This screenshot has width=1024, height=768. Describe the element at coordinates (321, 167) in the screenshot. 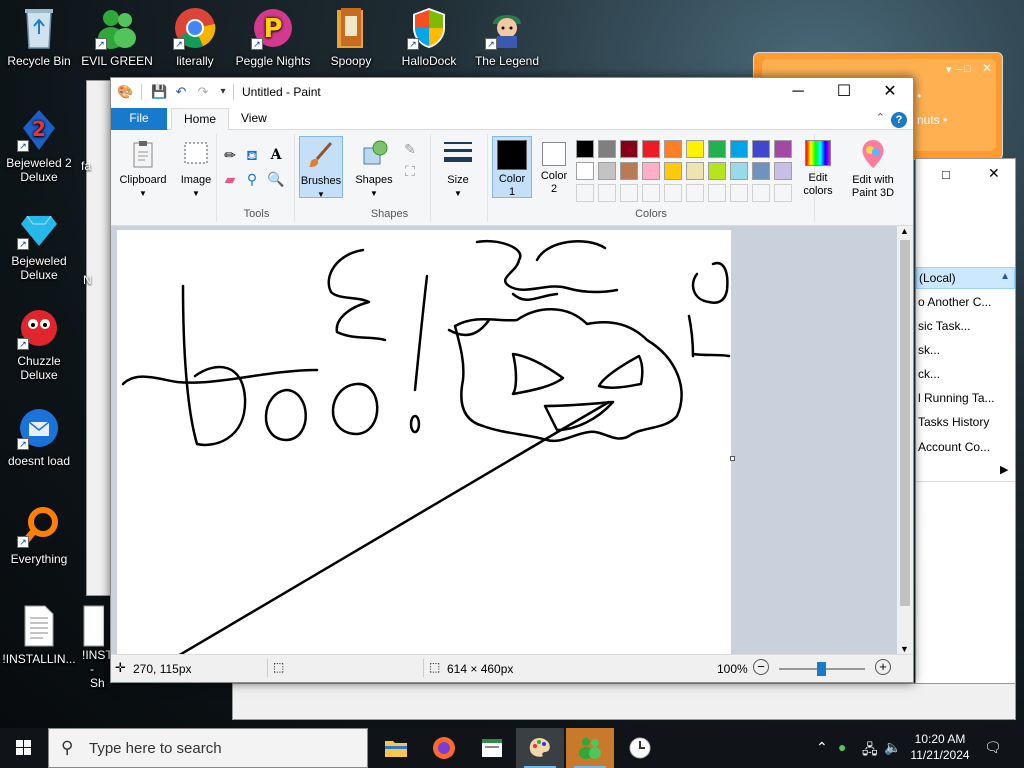

I see `brushes-button: Brushes ▼` at that location.